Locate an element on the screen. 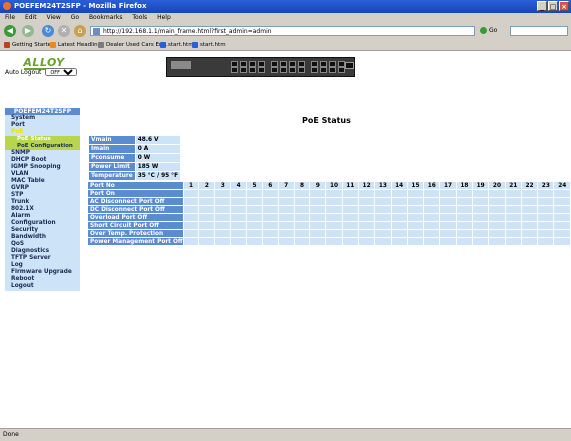  stop-icon: ✕ is located at coordinates (64, 31).